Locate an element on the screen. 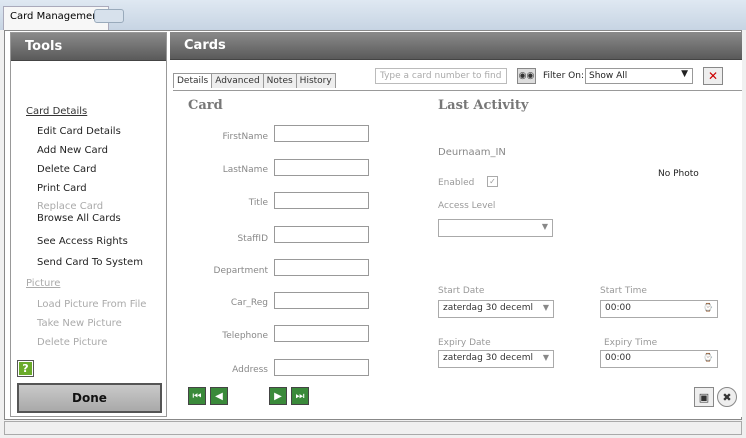 Image resolution: width=746 pixels, height=438 pixels. expiry-time-label: Expiry Time is located at coordinates (631, 343).